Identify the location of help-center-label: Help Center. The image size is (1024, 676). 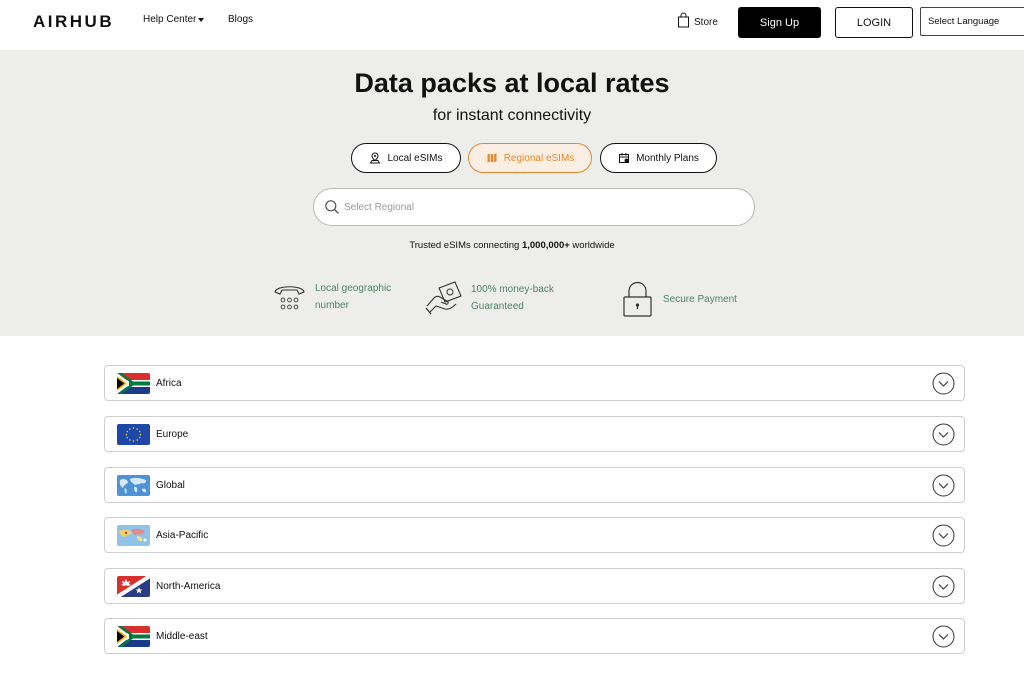
(170, 19).